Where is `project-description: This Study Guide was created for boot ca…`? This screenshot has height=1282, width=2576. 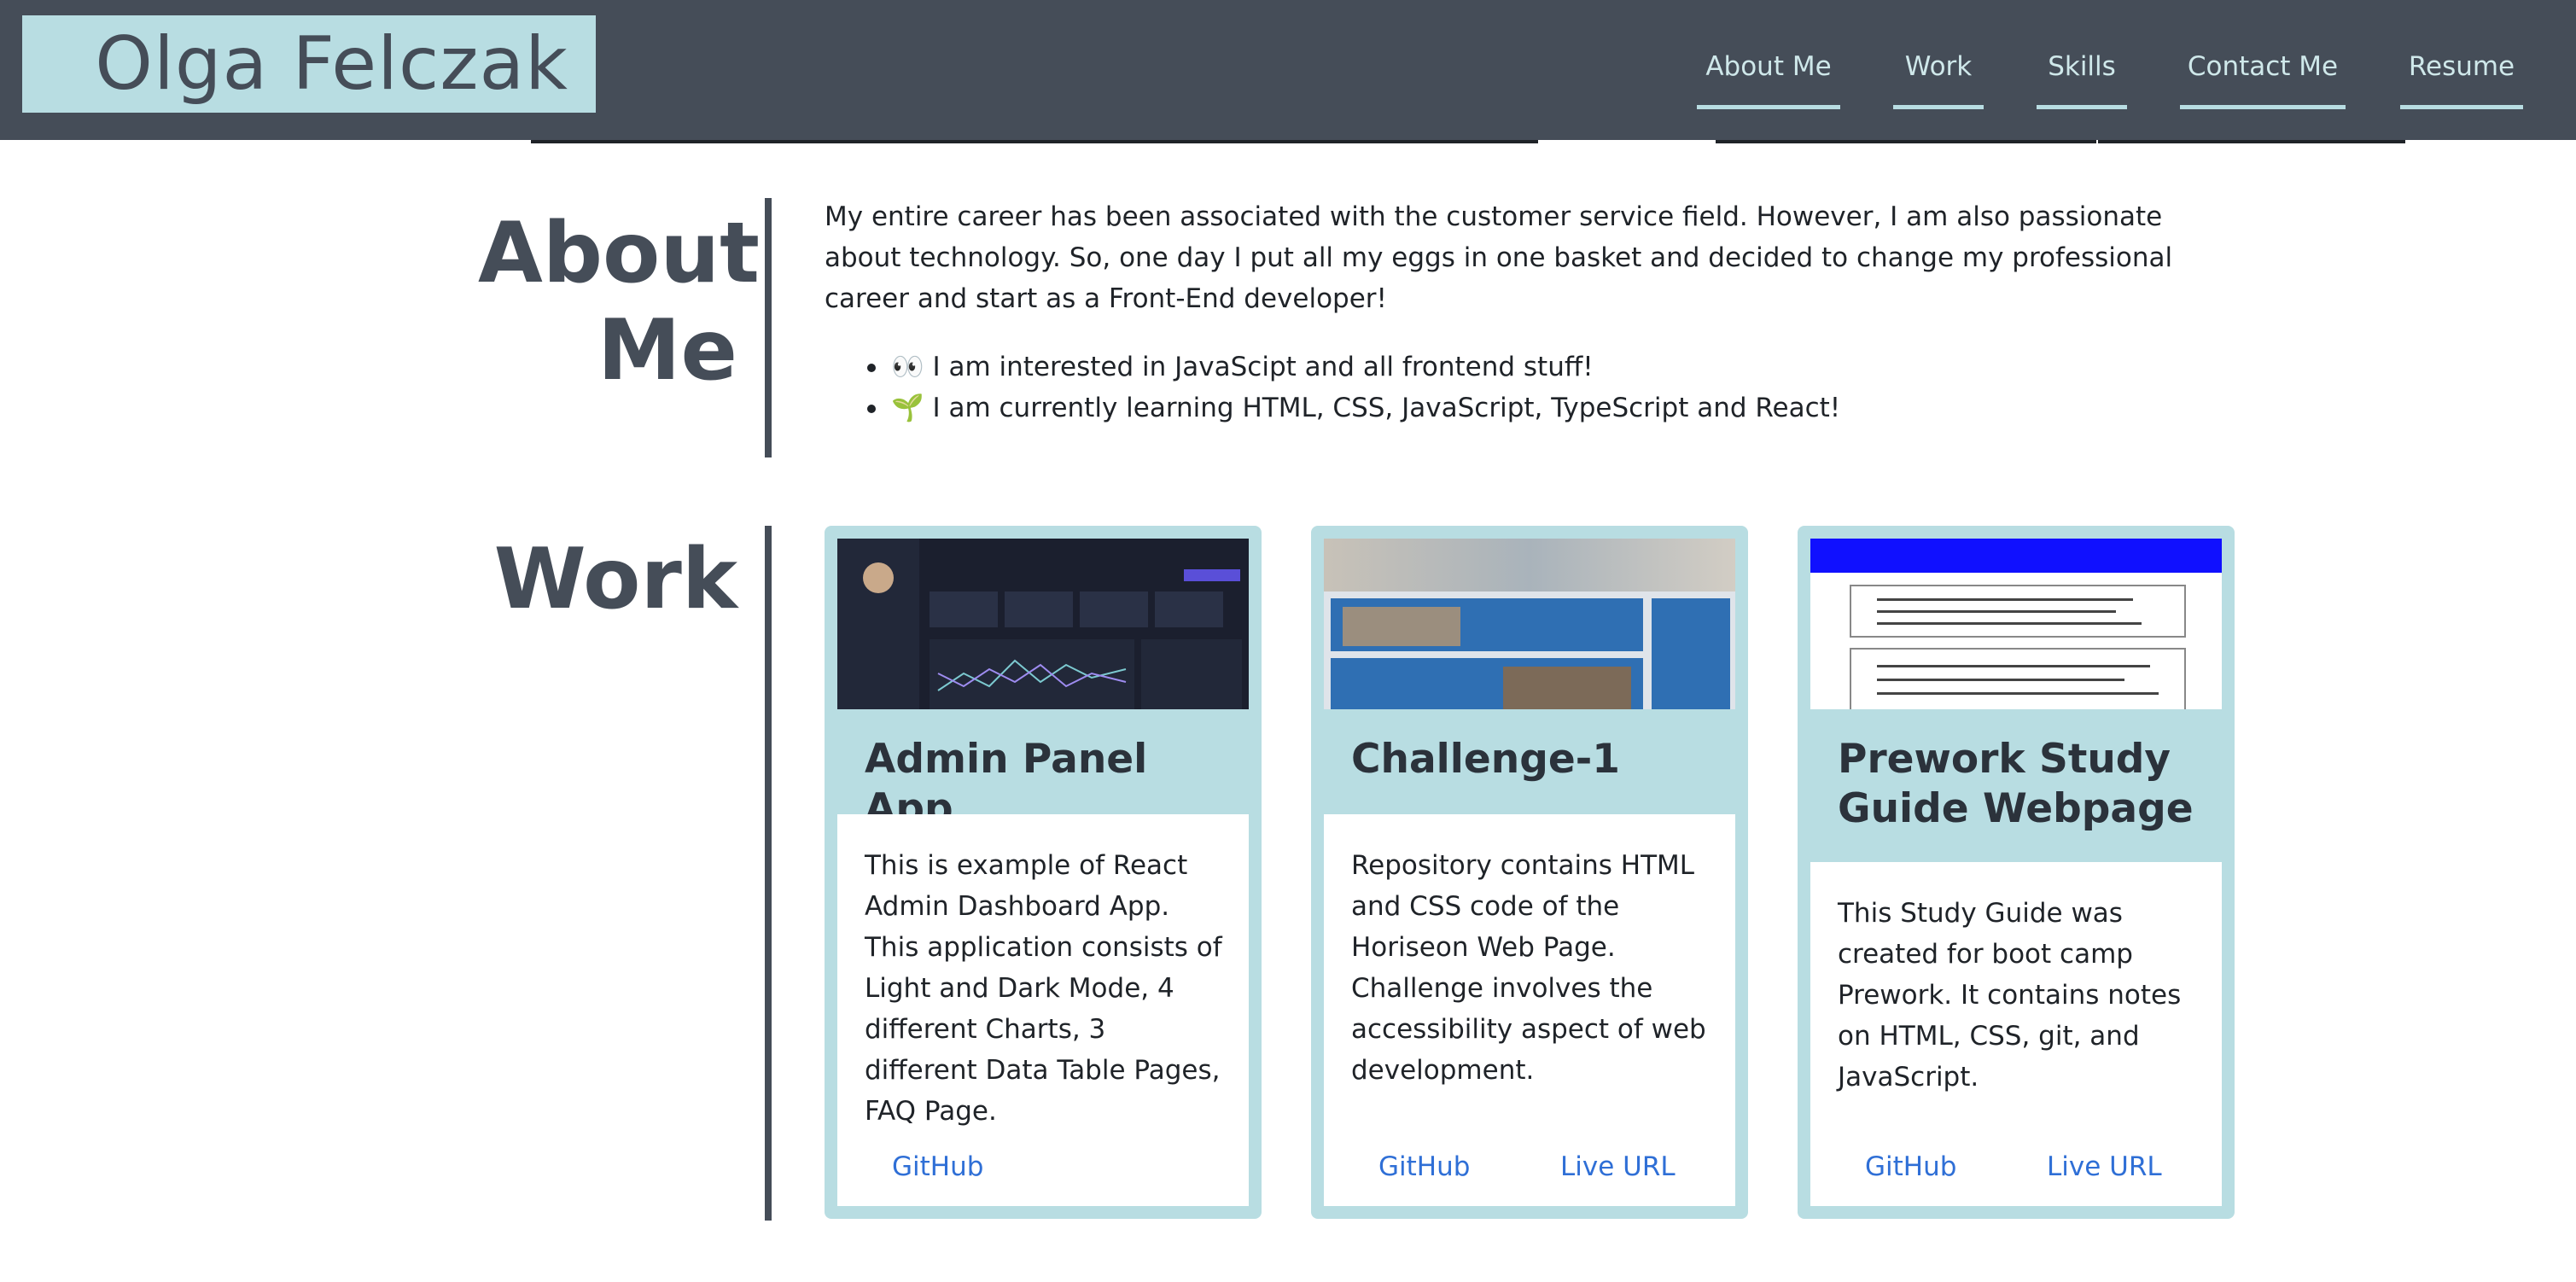 project-description: This Study Guide was created for boot ca… is located at coordinates (2010, 995).